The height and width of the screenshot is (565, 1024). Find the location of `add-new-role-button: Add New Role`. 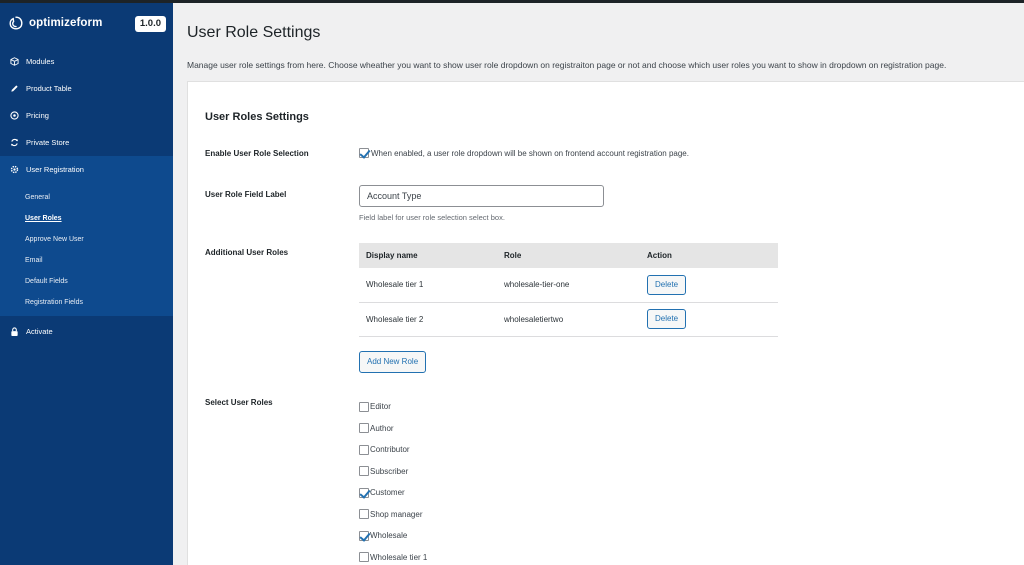

add-new-role-button: Add New Role is located at coordinates (393, 362).